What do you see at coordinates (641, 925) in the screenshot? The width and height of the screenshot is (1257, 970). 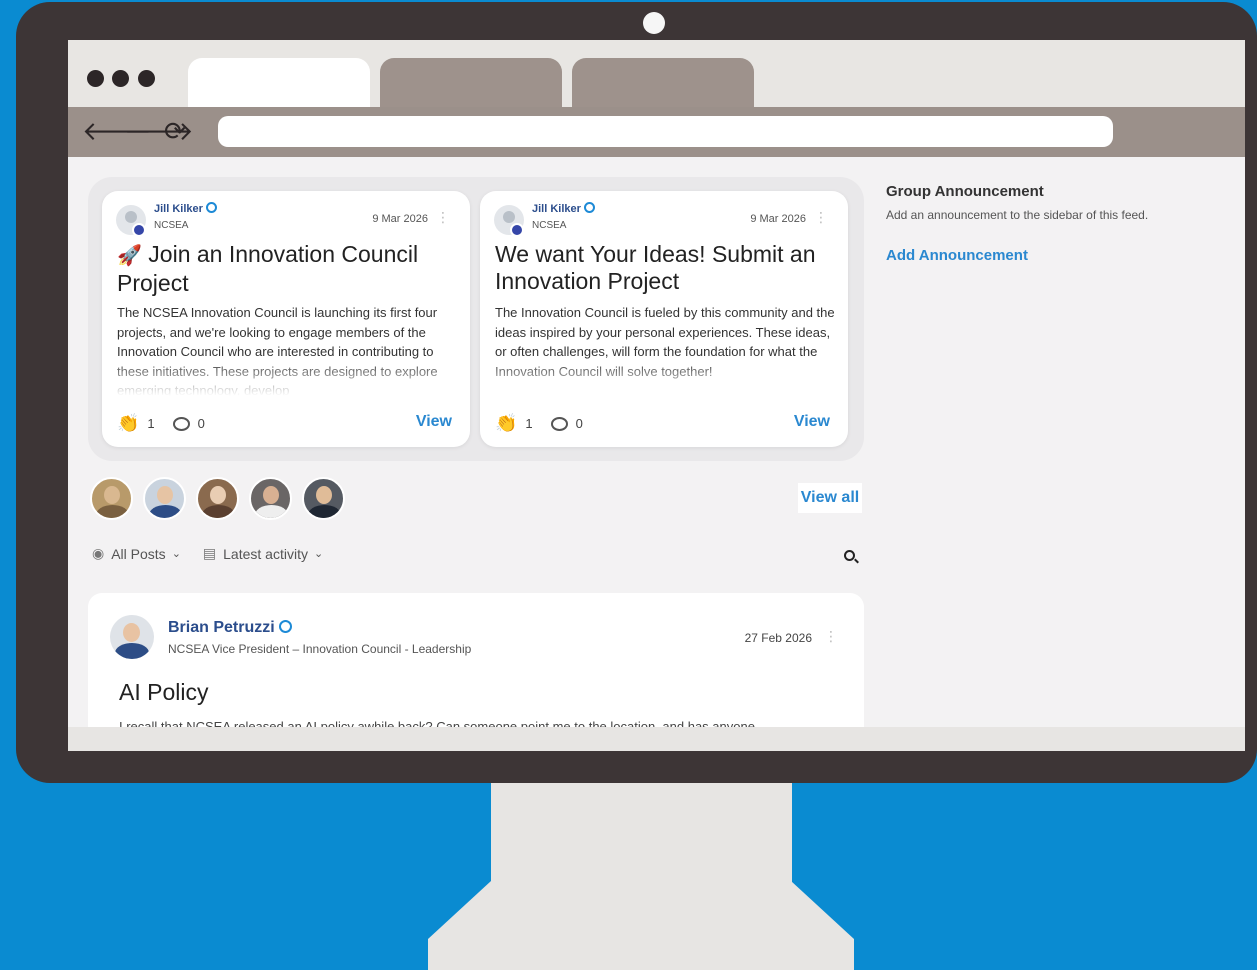 I see `monitor-stand-base` at bounding box center [641, 925].